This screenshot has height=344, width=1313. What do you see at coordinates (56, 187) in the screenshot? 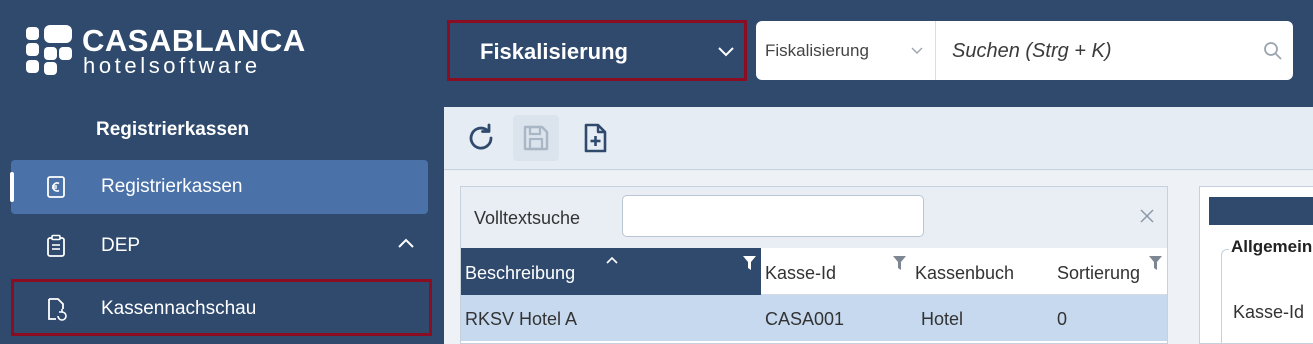
I see `euro-receipt-icon` at bounding box center [56, 187].